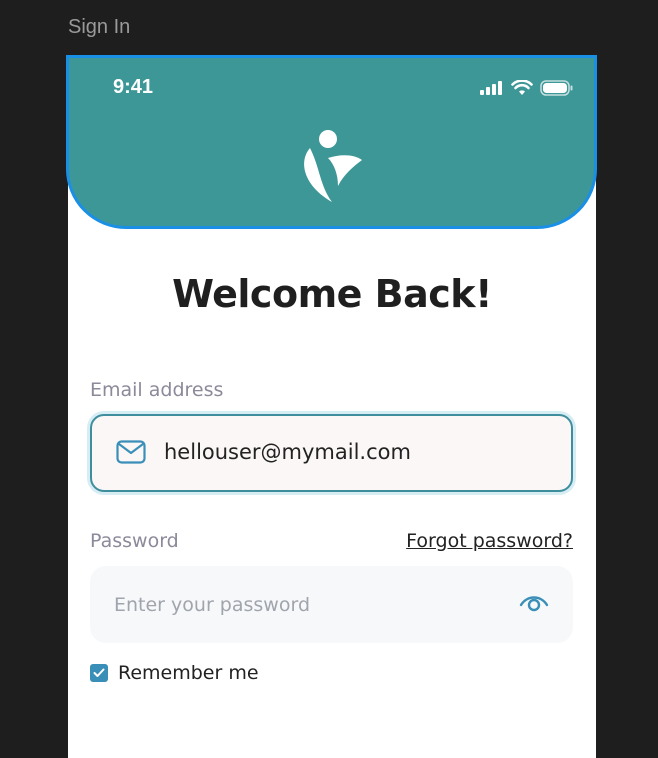  What do you see at coordinates (491, 88) in the screenshot?
I see `signal-icon` at bounding box center [491, 88].